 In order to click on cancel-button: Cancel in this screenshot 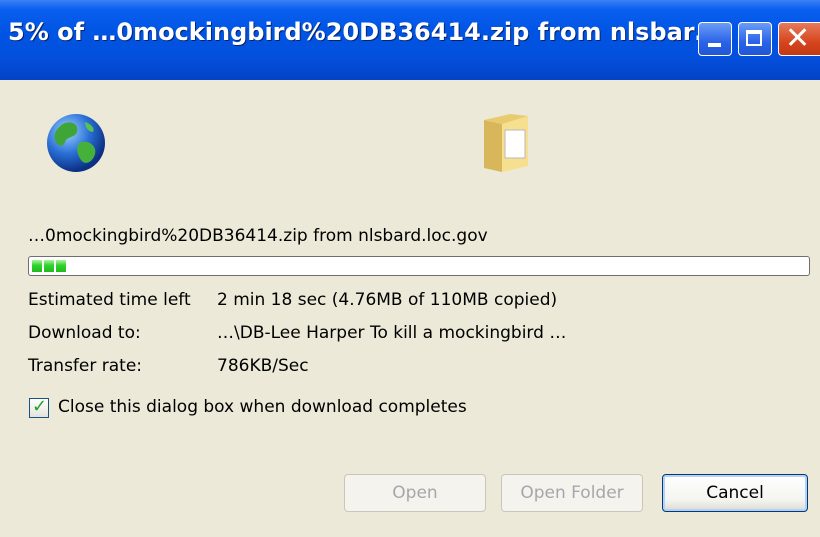, I will do `click(735, 493)`.